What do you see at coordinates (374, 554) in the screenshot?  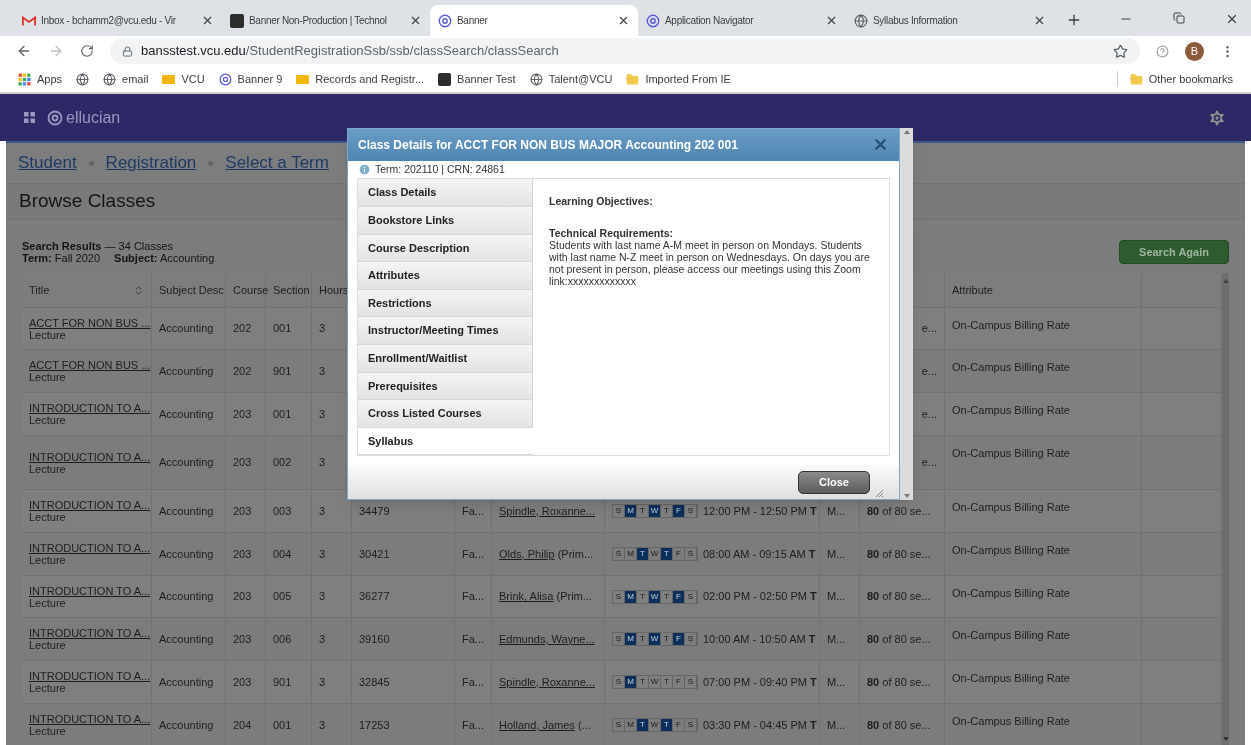 I see `crn-text: 30421` at bounding box center [374, 554].